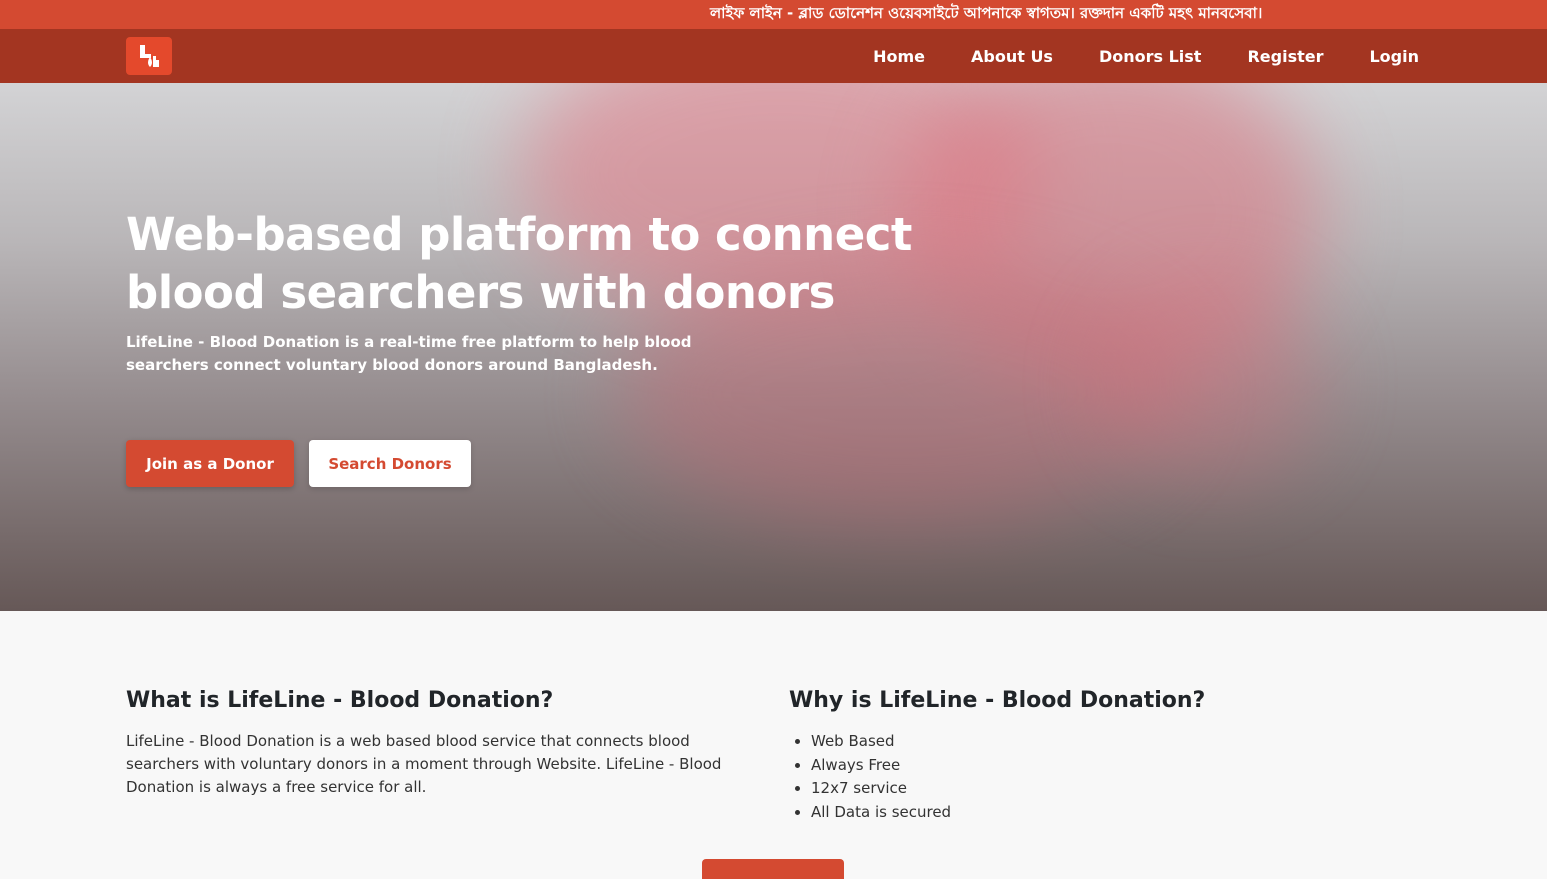 The width and height of the screenshot is (1547, 879). Describe the element at coordinates (390, 463) in the screenshot. I see `search-donors-button: Search Donors` at that location.